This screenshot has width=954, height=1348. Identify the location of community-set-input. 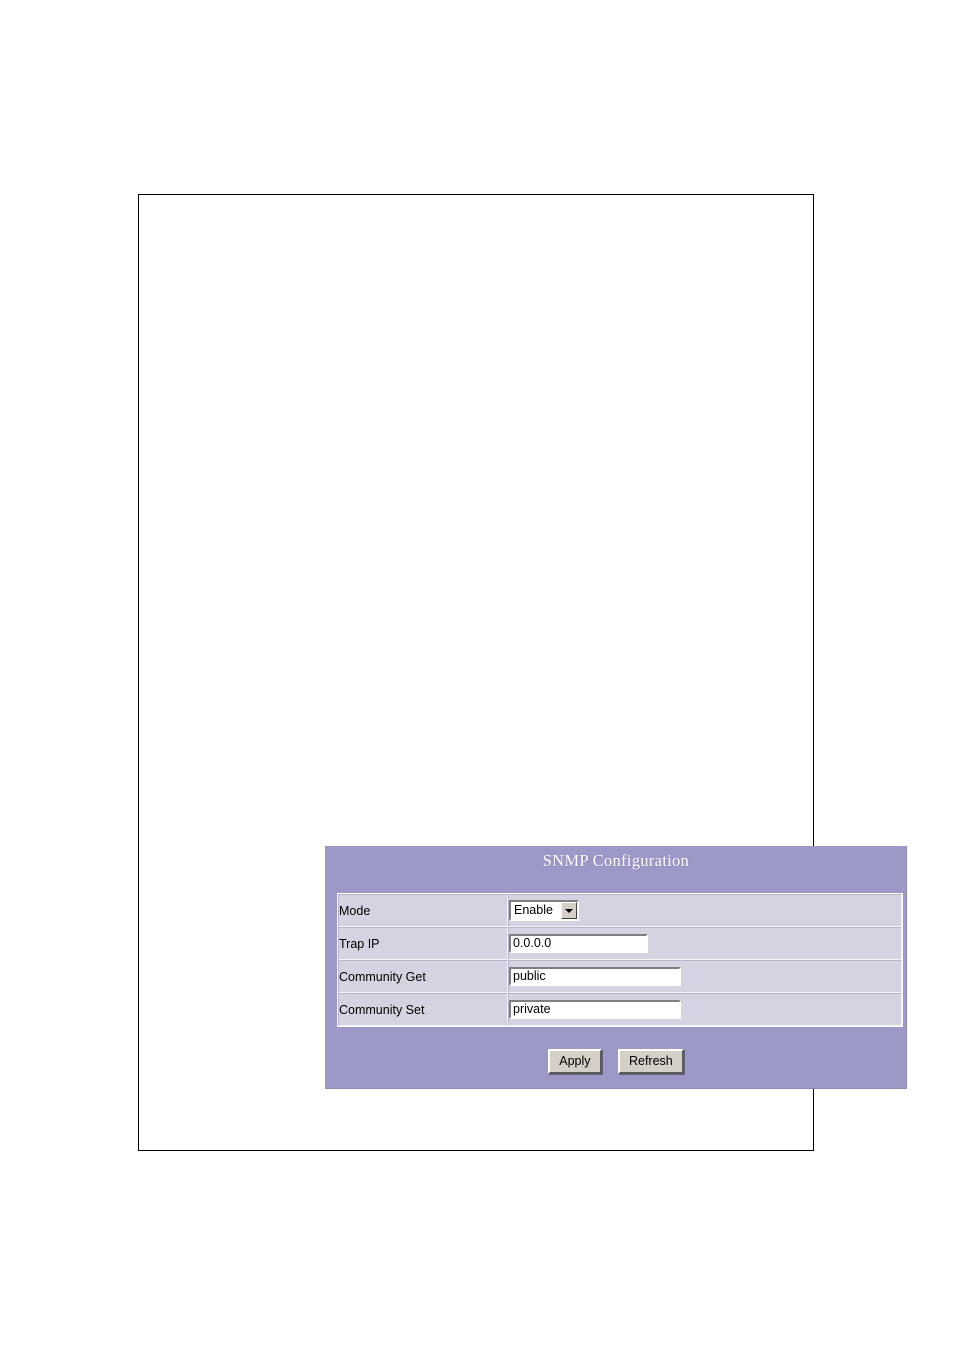
(595, 1009).